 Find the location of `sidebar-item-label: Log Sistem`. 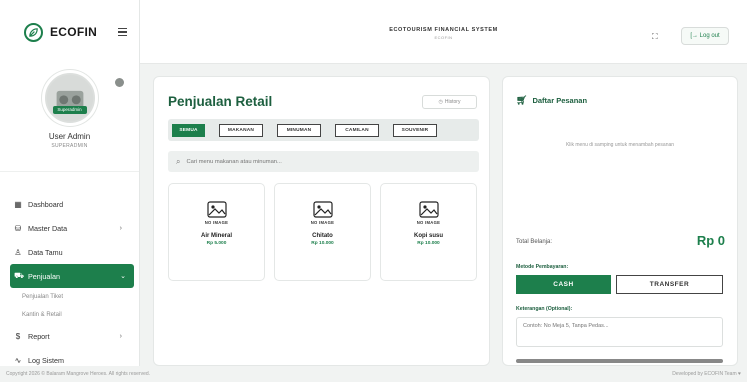

sidebar-item-label: Log Sistem is located at coordinates (46, 360).